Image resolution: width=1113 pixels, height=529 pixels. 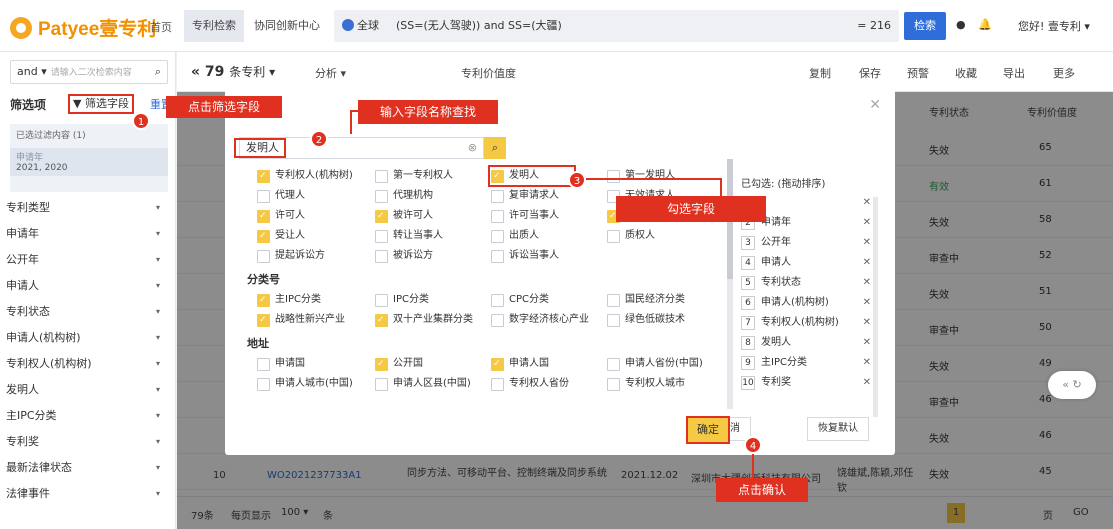 I want to click on field-checkbox: 申请国, so click(x=281, y=364).